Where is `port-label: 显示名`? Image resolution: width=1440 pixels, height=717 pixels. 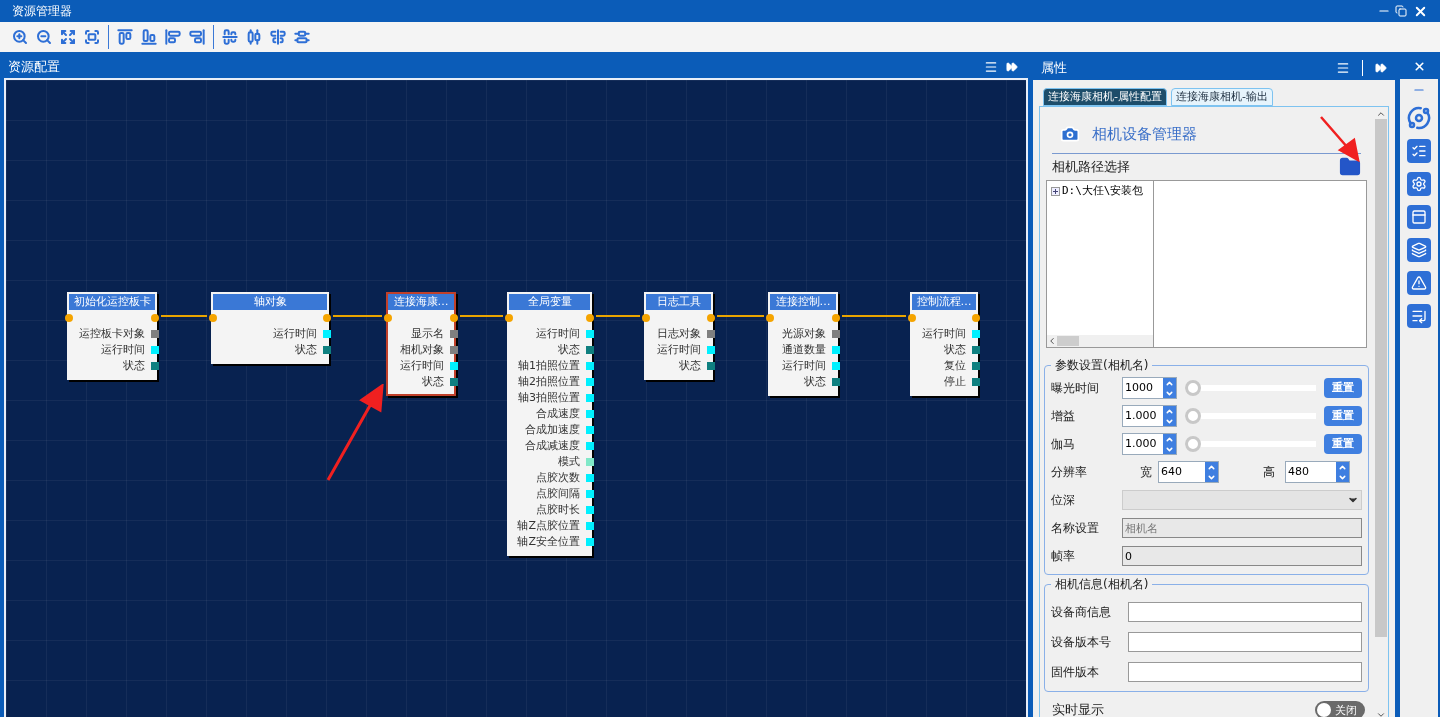
port-label: 显示名 is located at coordinates (427, 334).